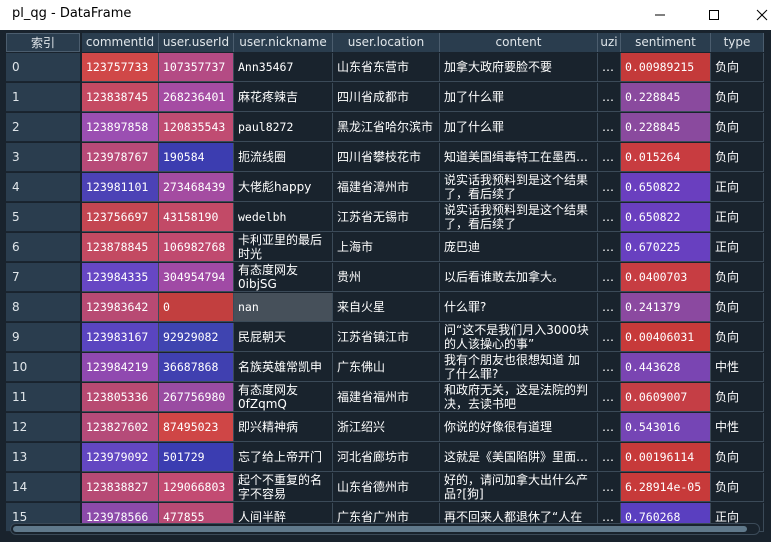 The width and height of the screenshot is (771, 542). What do you see at coordinates (196, 187) in the screenshot?
I see `cell-userId: 273468439` at bounding box center [196, 187].